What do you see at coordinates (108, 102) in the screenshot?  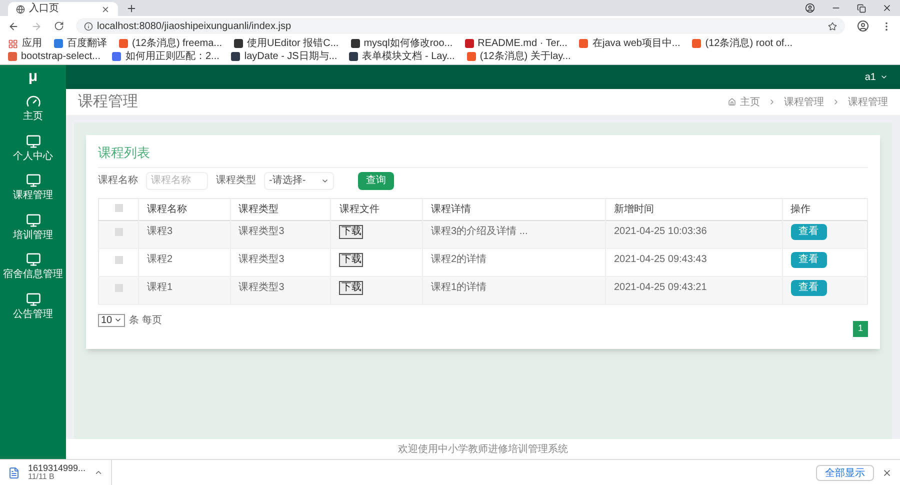 I see `page-title: 课程管理` at bounding box center [108, 102].